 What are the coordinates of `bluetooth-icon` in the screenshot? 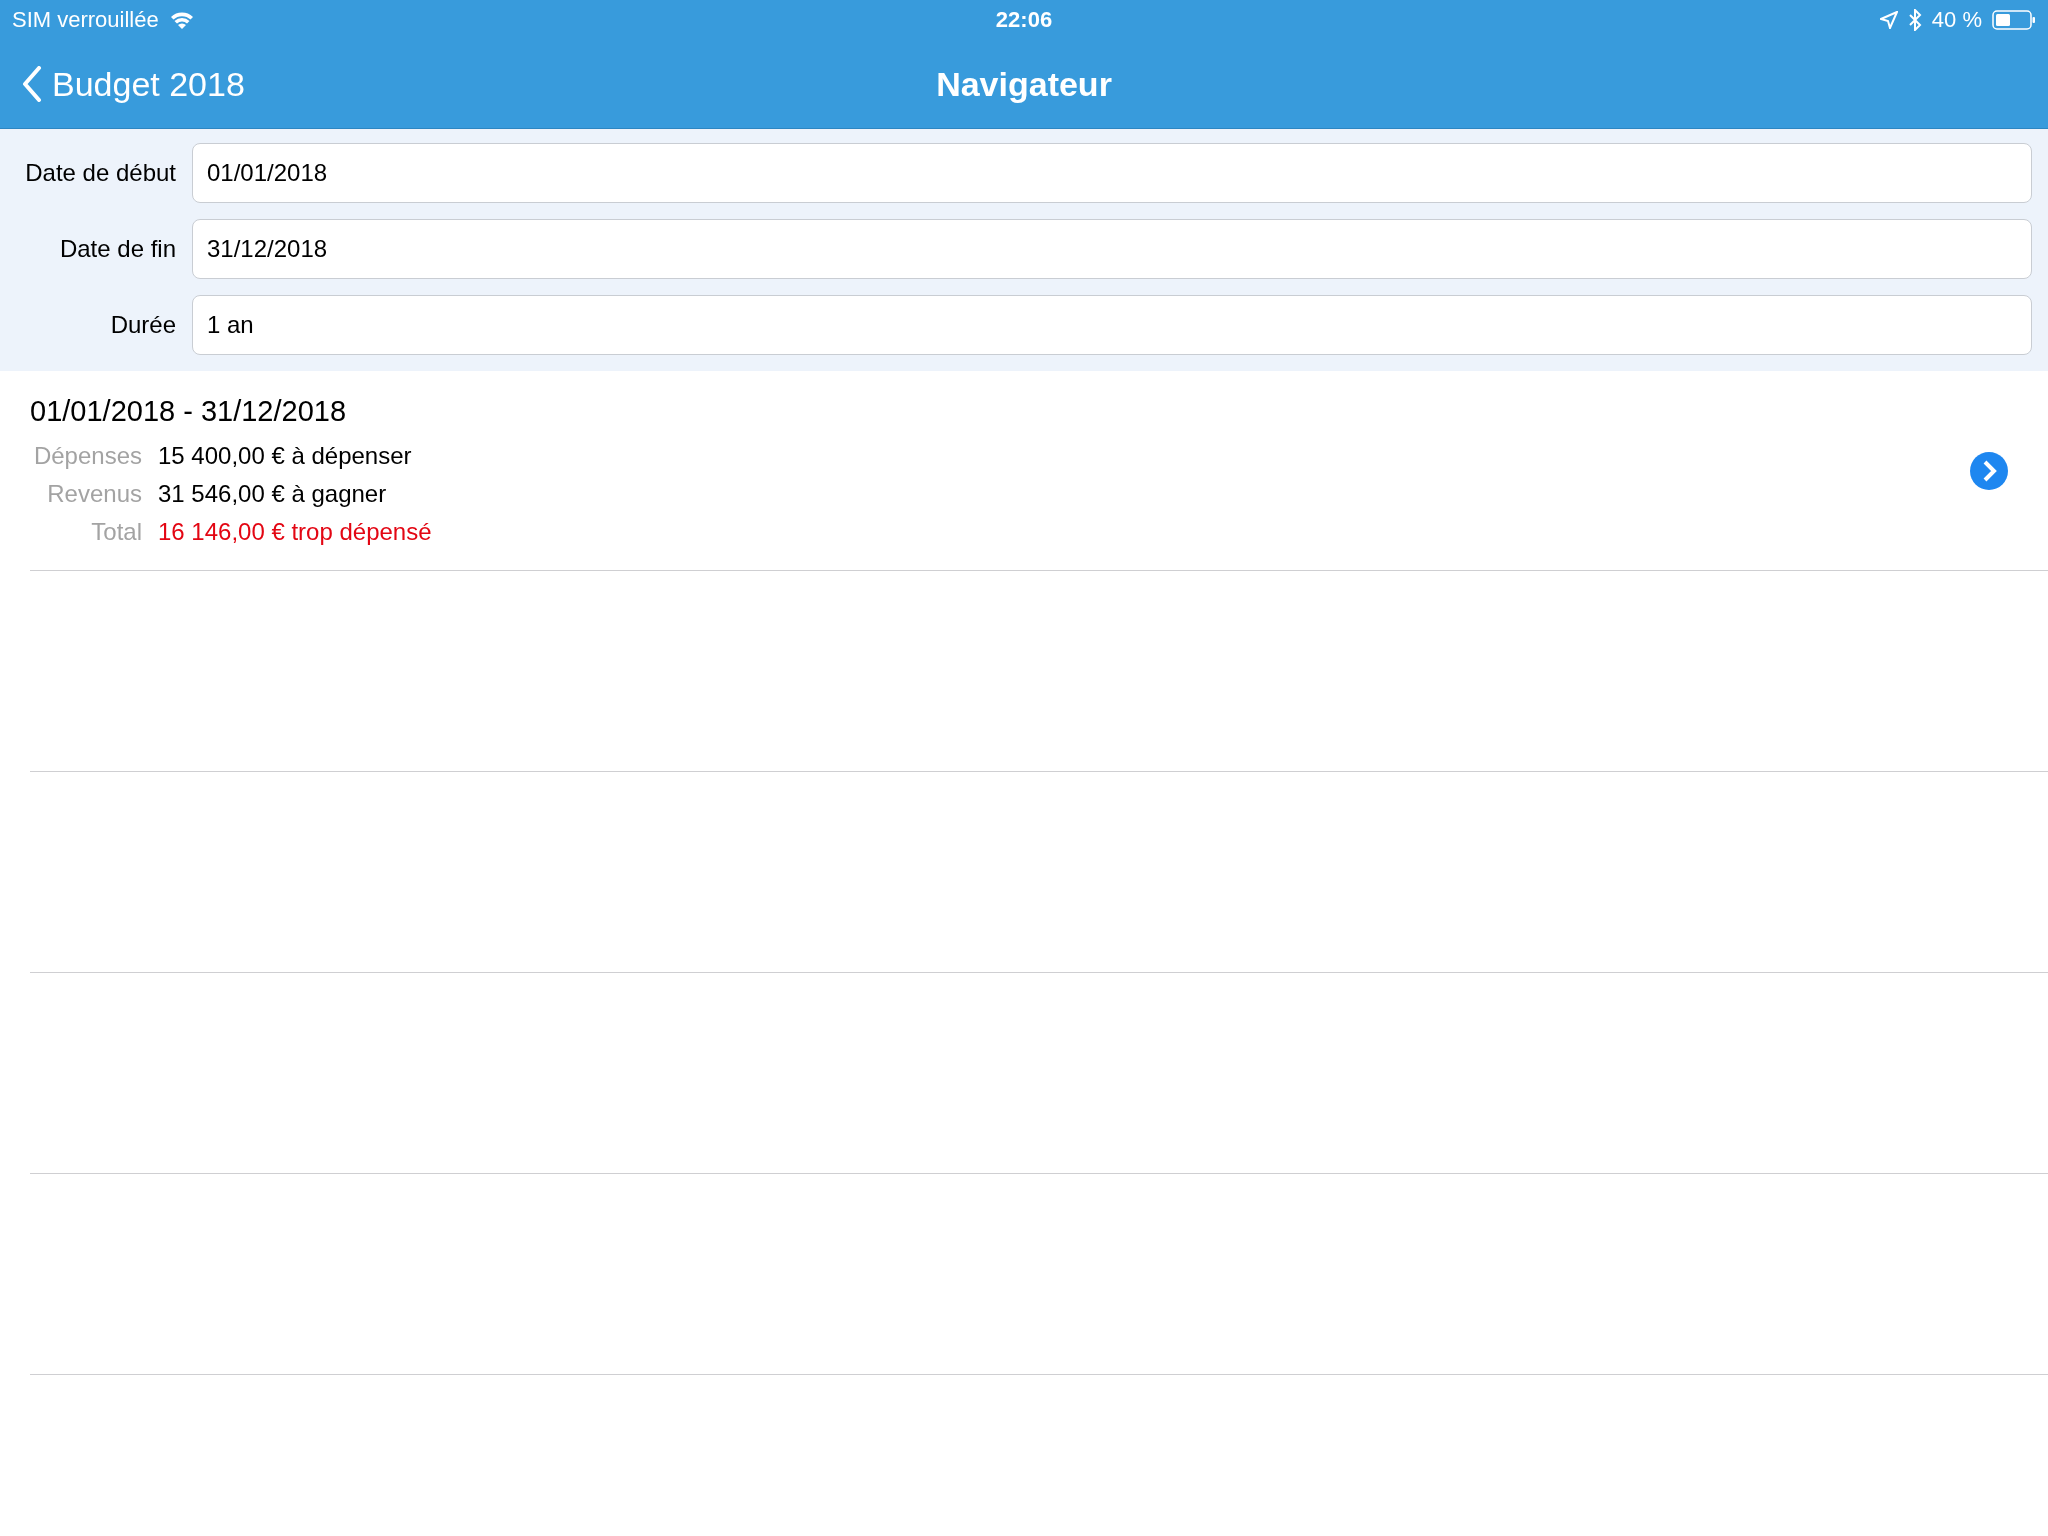 It's located at (1914, 20).